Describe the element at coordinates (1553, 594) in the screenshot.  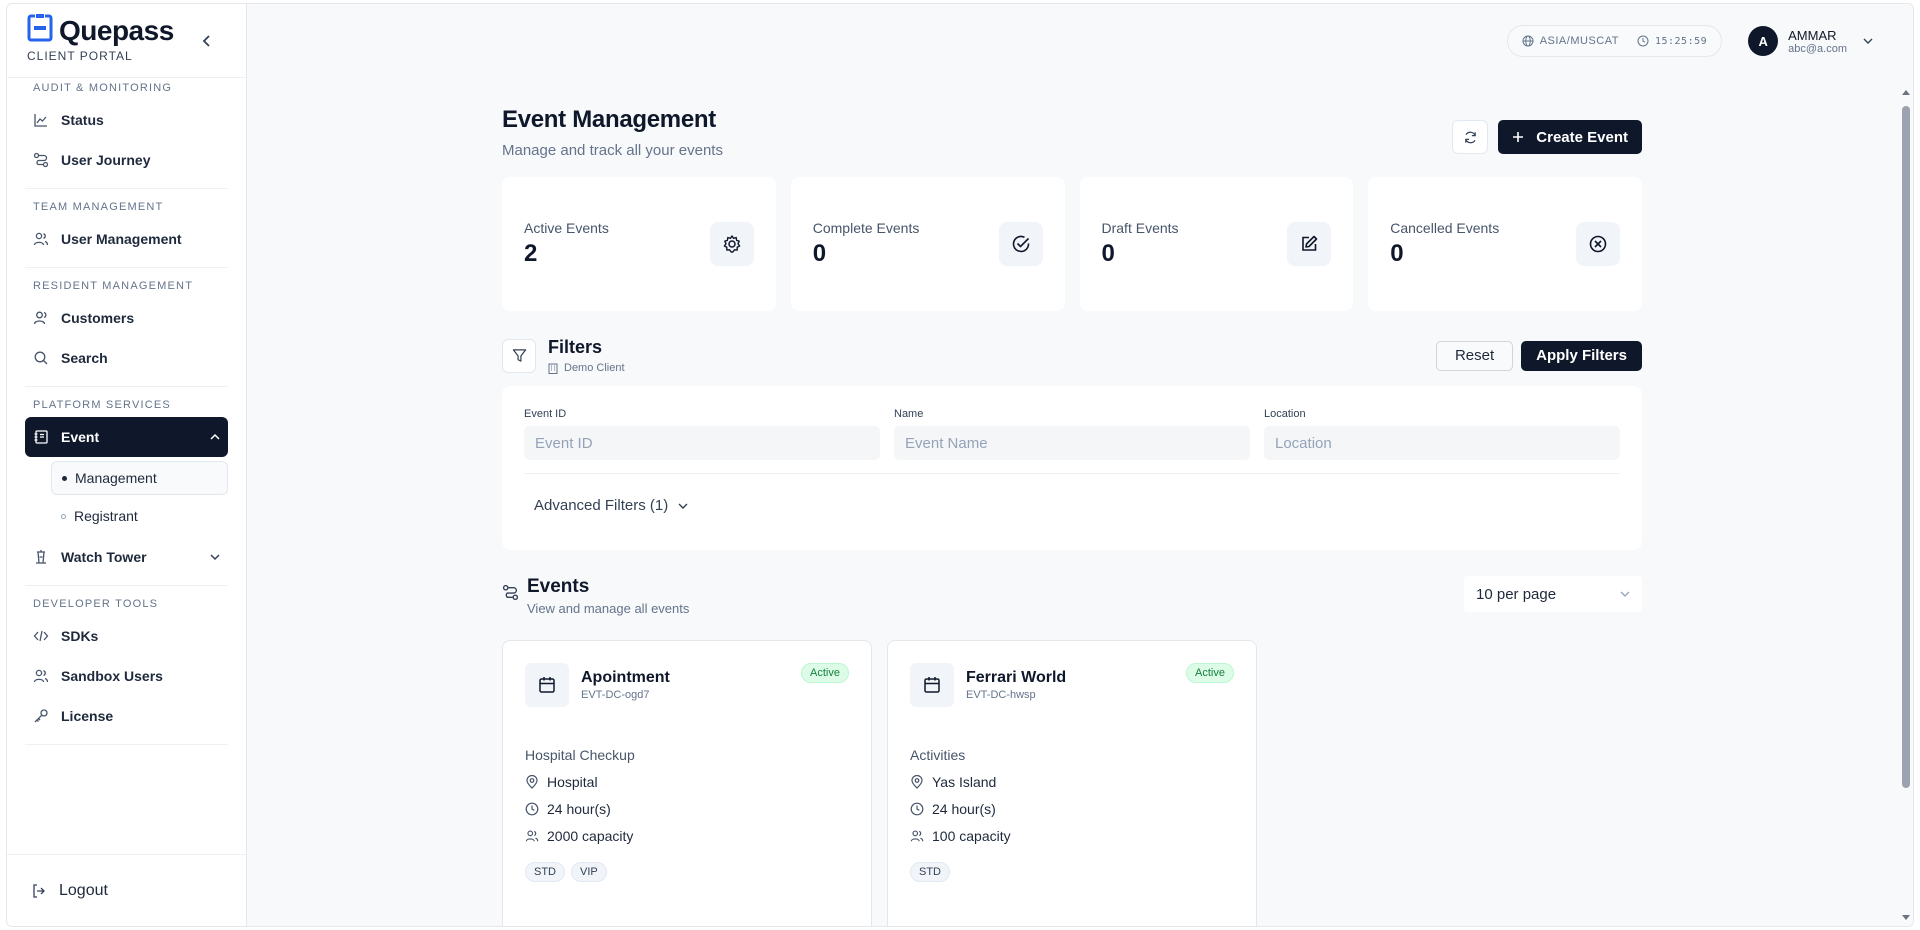
I see `per-page-select: 10 per page` at that location.